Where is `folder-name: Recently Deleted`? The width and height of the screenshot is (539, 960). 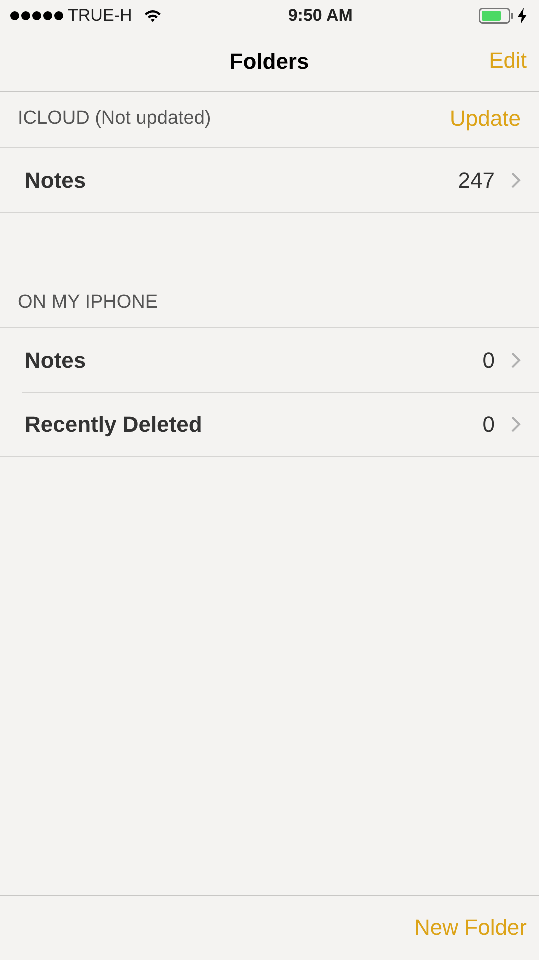 folder-name: Recently Deleted is located at coordinates (114, 424).